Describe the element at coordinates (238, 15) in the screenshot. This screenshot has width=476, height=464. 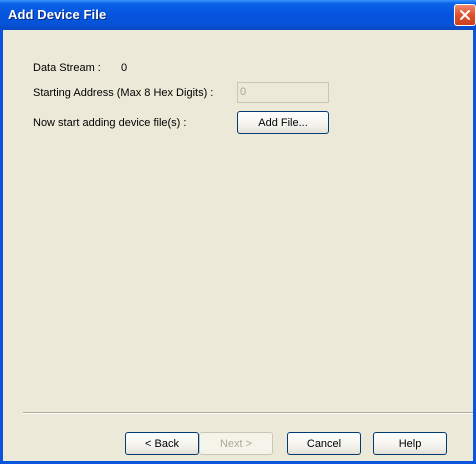
I see `title-bar: Add Device File` at that location.